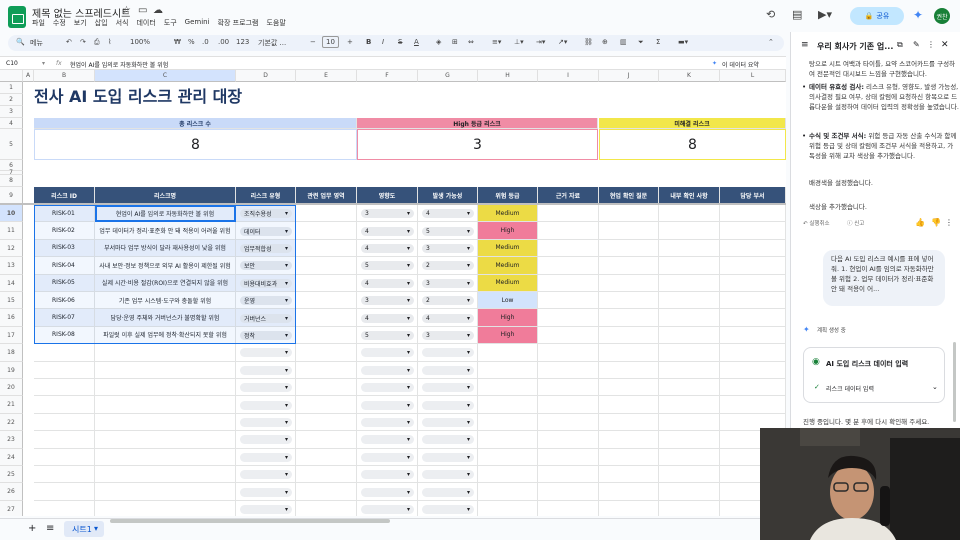 This screenshot has width=960, height=540. What do you see at coordinates (416, 42) in the screenshot?
I see `text-color-icon: A` at bounding box center [416, 42].